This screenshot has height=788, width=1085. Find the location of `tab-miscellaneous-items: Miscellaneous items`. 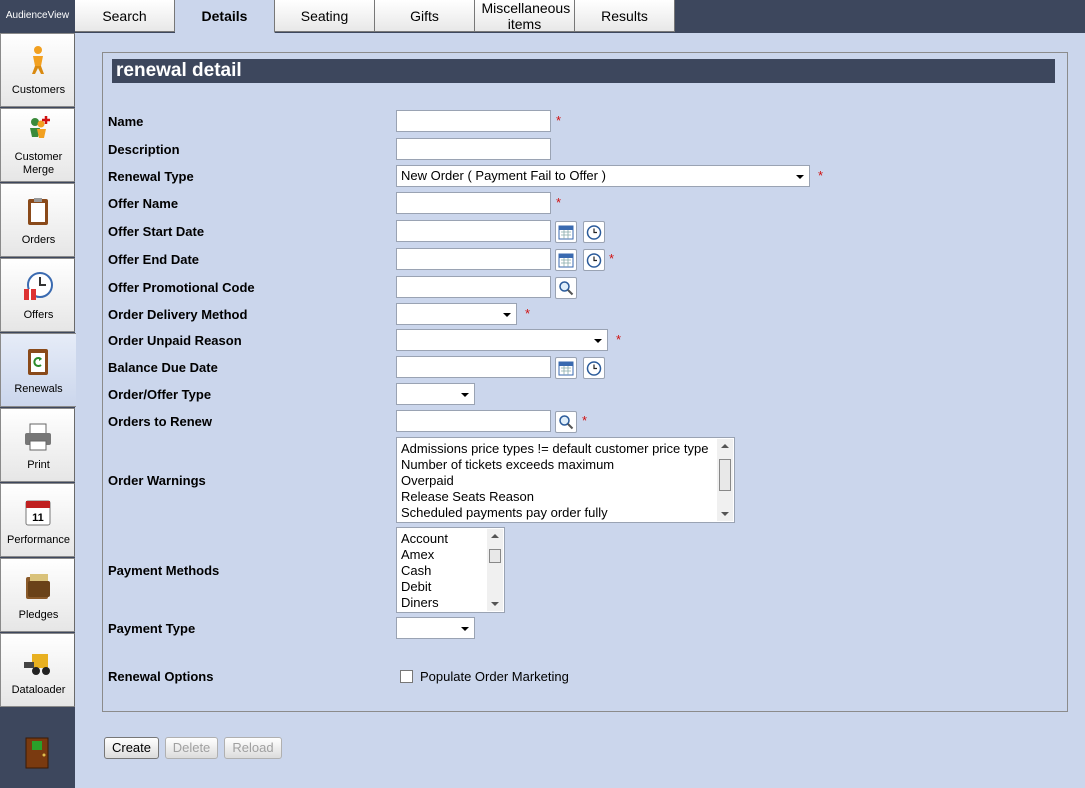

tab-miscellaneous-items: Miscellaneous items is located at coordinates (525, 16).